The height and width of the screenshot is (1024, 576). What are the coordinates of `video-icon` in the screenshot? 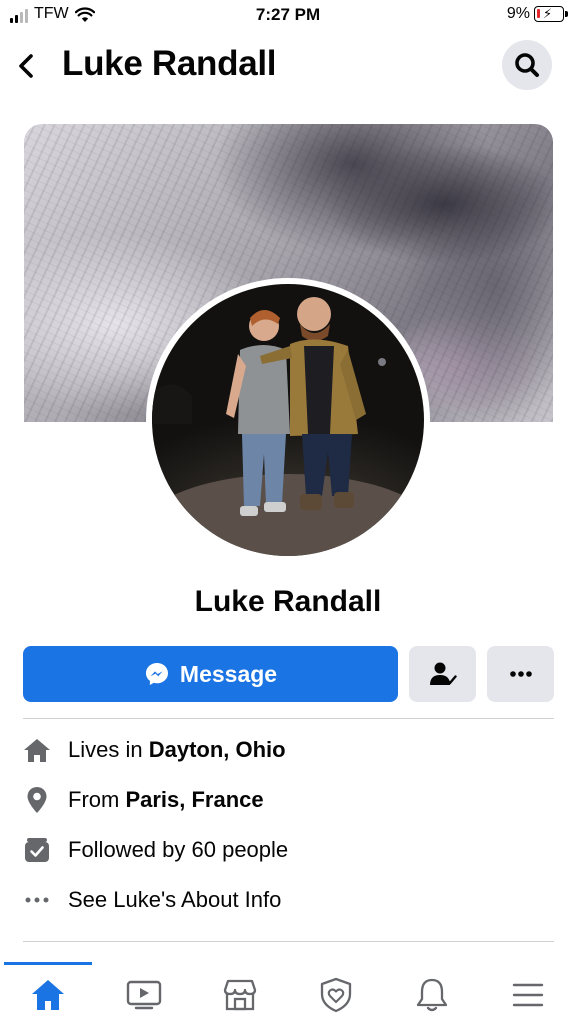 It's located at (144, 995).